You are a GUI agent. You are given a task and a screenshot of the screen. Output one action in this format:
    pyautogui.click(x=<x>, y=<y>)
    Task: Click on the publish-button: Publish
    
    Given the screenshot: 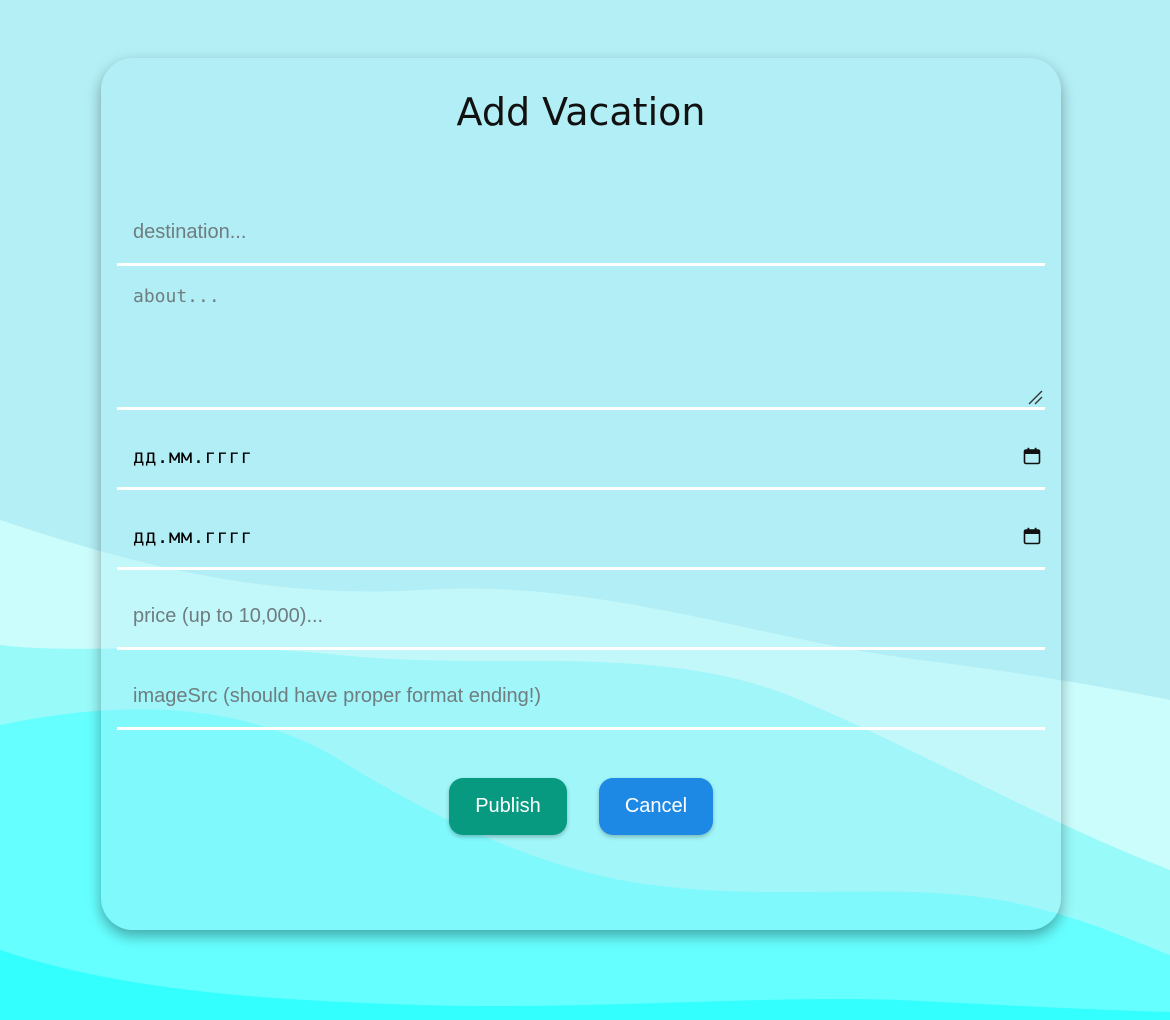 What is the action you would take?
    pyautogui.click(x=508, y=806)
    